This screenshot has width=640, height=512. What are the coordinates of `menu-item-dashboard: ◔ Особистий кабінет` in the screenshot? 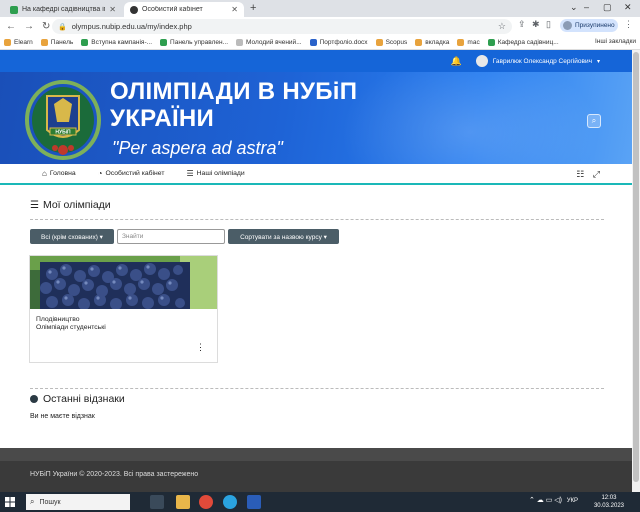 It's located at (131, 173).